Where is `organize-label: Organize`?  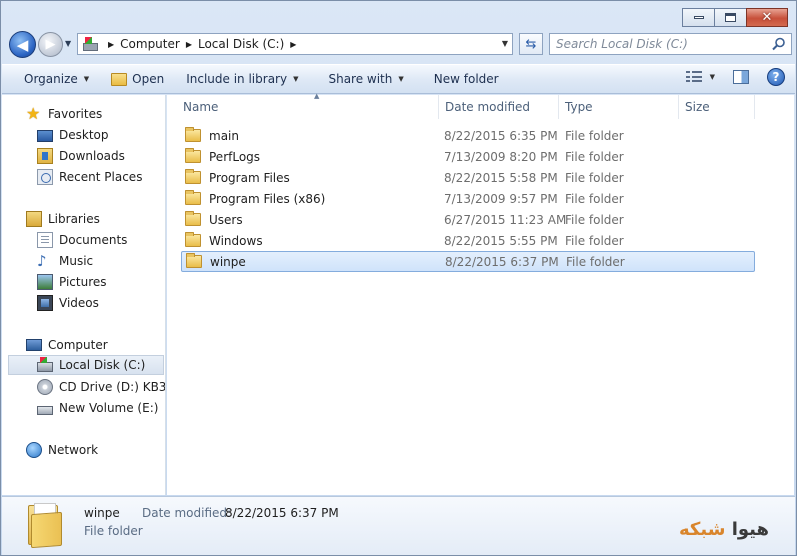 organize-label: Organize is located at coordinates (51, 79).